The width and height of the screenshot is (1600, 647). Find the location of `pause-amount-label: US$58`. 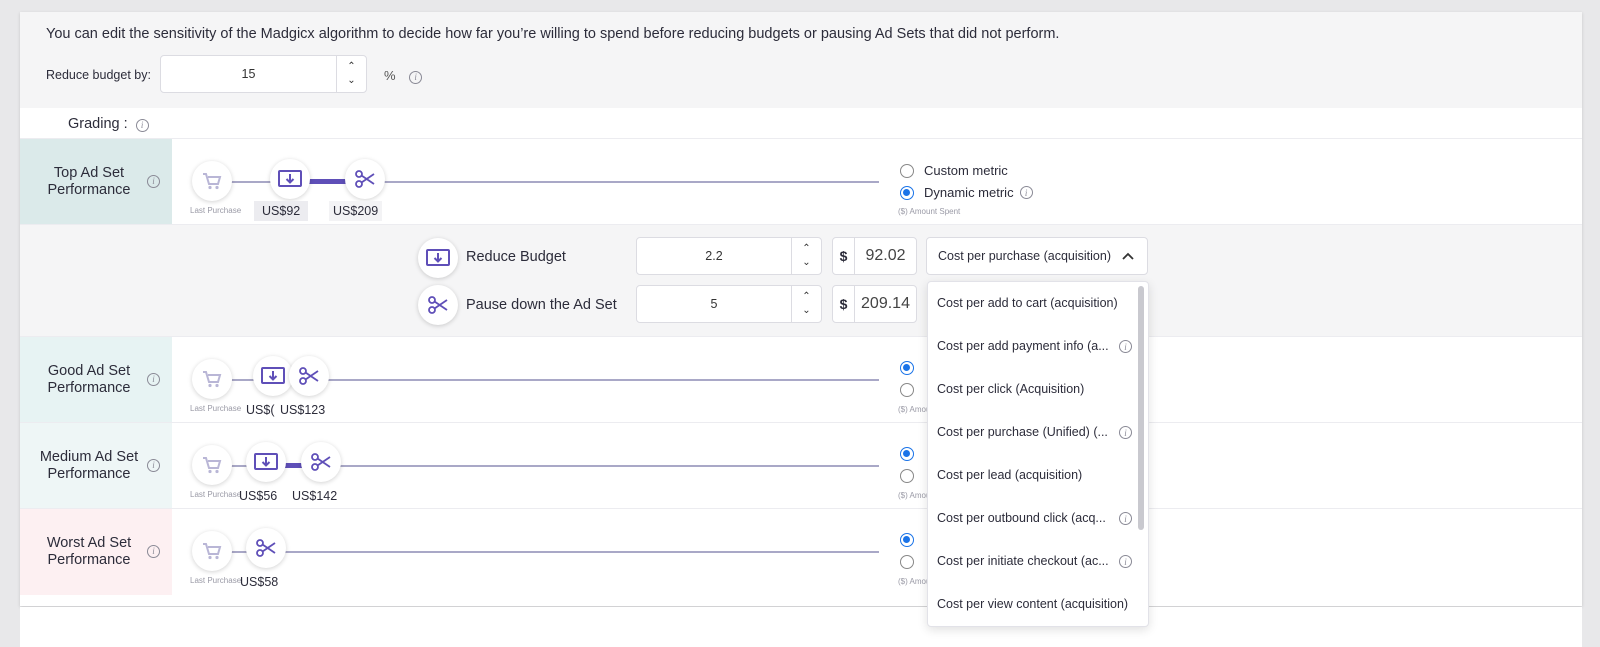

pause-amount-label: US$58 is located at coordinates (259, 582).